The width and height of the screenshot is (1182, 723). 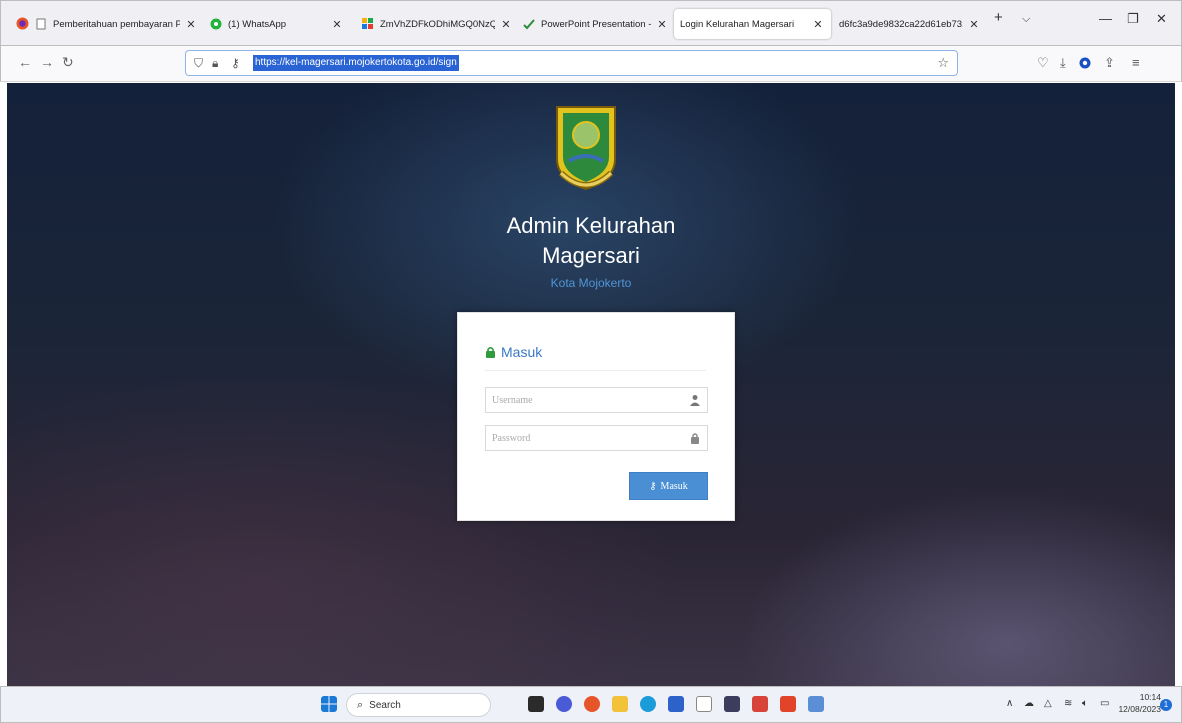 I want to click on city-crest-logo, so click(x=586, y=148).